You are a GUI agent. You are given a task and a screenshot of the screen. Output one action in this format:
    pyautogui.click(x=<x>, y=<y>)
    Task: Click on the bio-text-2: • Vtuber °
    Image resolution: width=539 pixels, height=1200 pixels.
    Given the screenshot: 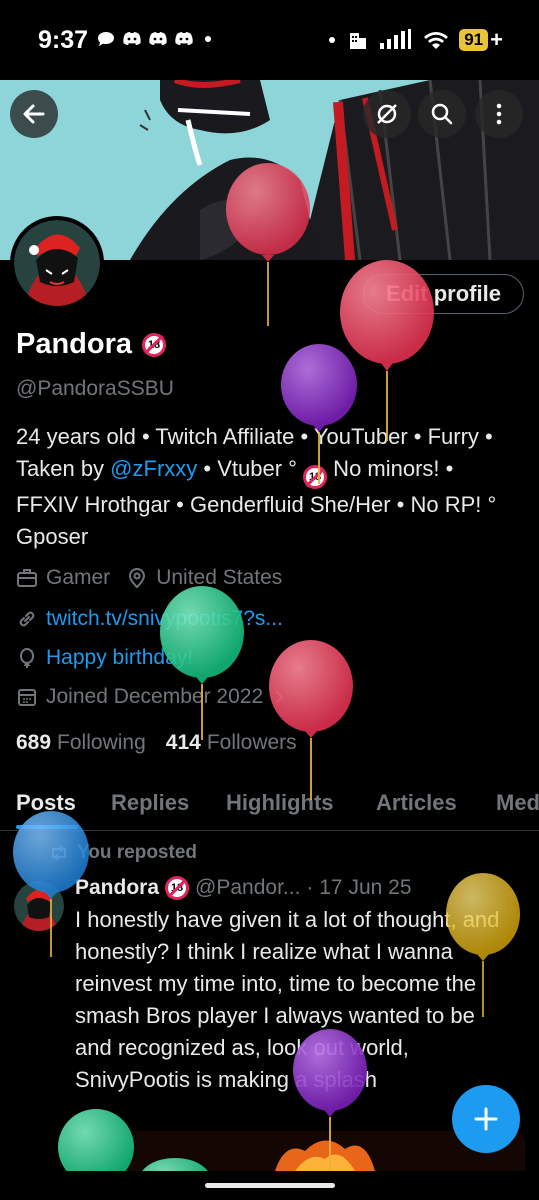 What is the action you would take?
    pyautogui.click(x=250, y=468)
    